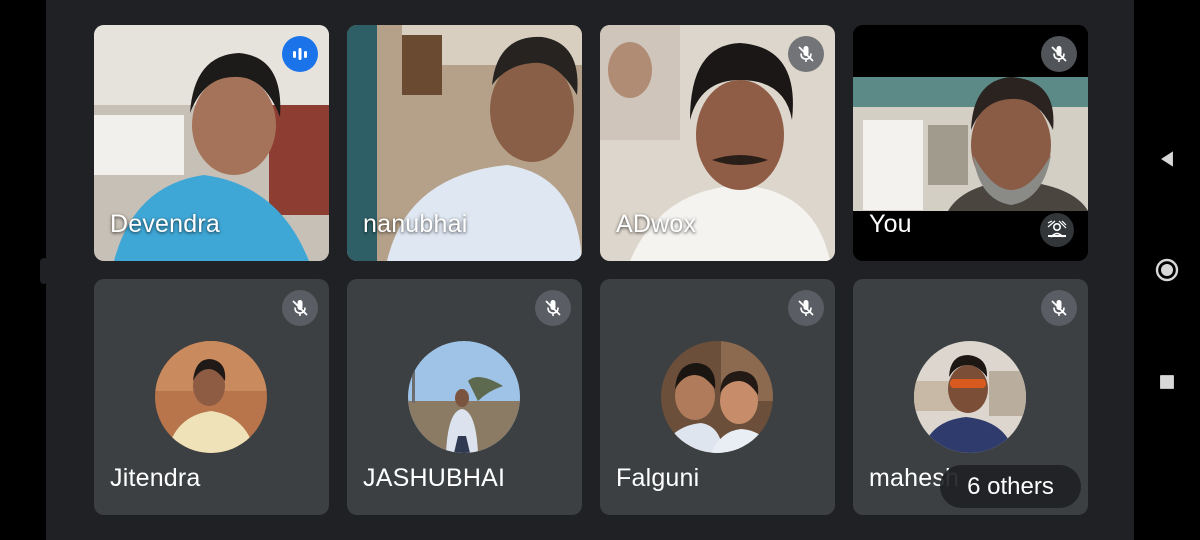  What do you see at coordinates (300, 54) in the screenshot?
I see `audio-level-icon` at bounding box center [300, 54].